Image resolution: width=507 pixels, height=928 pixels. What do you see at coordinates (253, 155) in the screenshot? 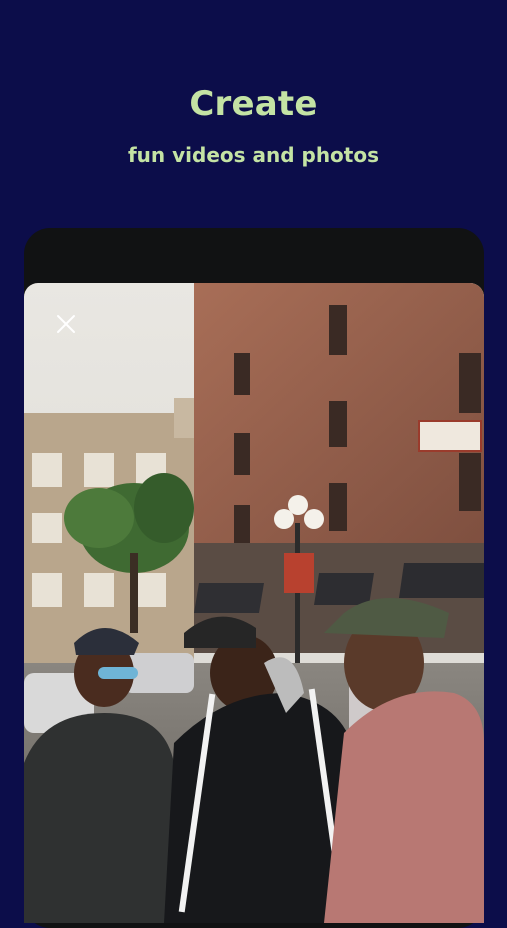
I see `onboarding-subtitle: fun videos and photos` at bounding box center [253, 155].